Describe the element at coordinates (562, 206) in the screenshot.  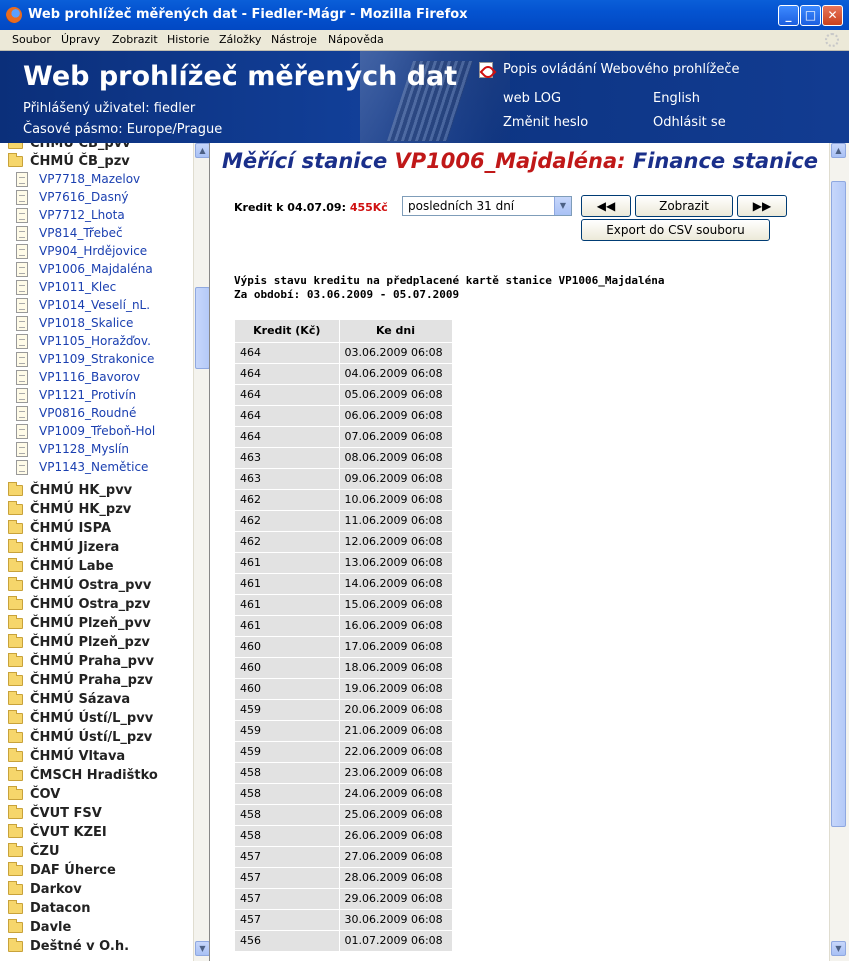
I see `chevron-down-icon: ▼` at that location.